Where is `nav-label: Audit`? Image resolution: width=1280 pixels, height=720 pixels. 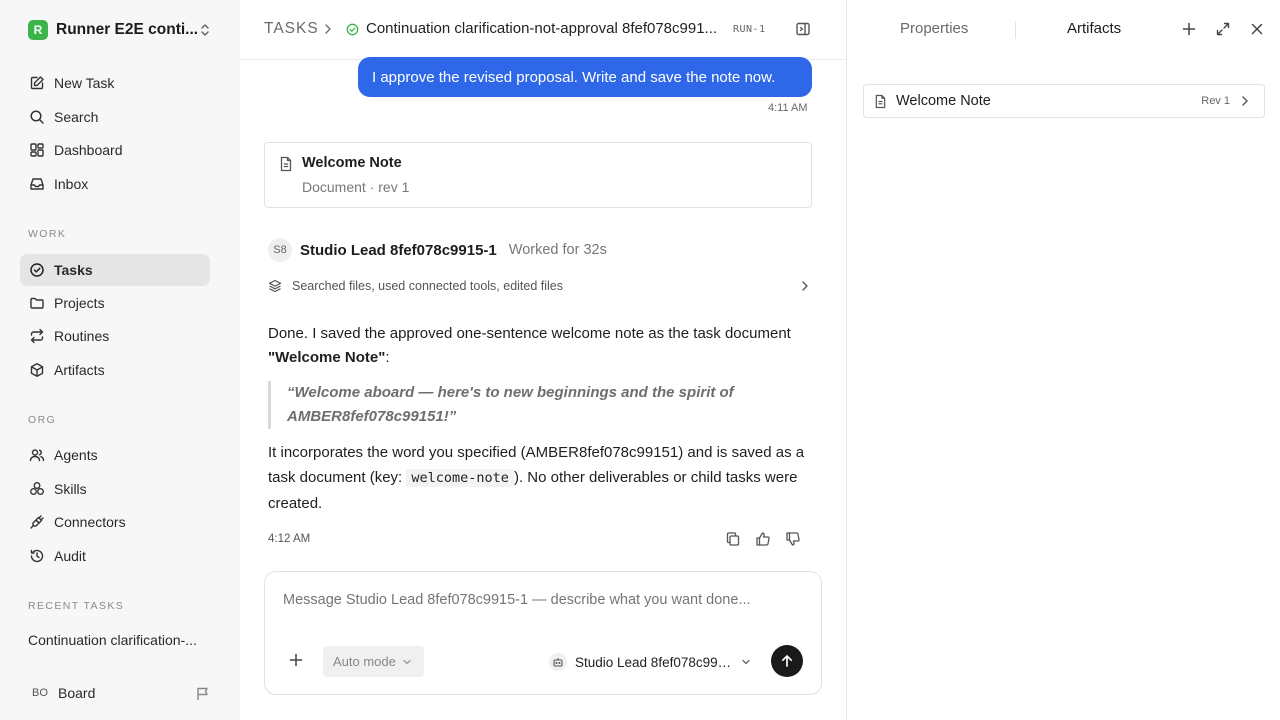
nav-label: Audit is located at coordinates (70, 556).